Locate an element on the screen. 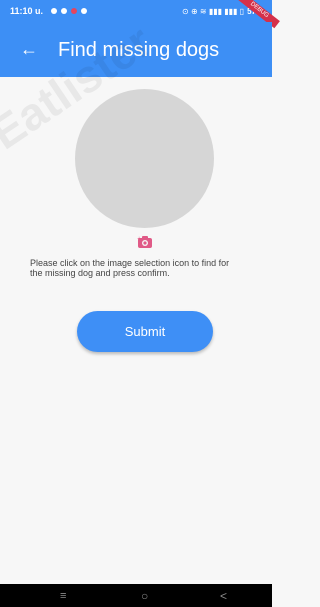  submit-button: Submit is located at coordinates (145, 331).